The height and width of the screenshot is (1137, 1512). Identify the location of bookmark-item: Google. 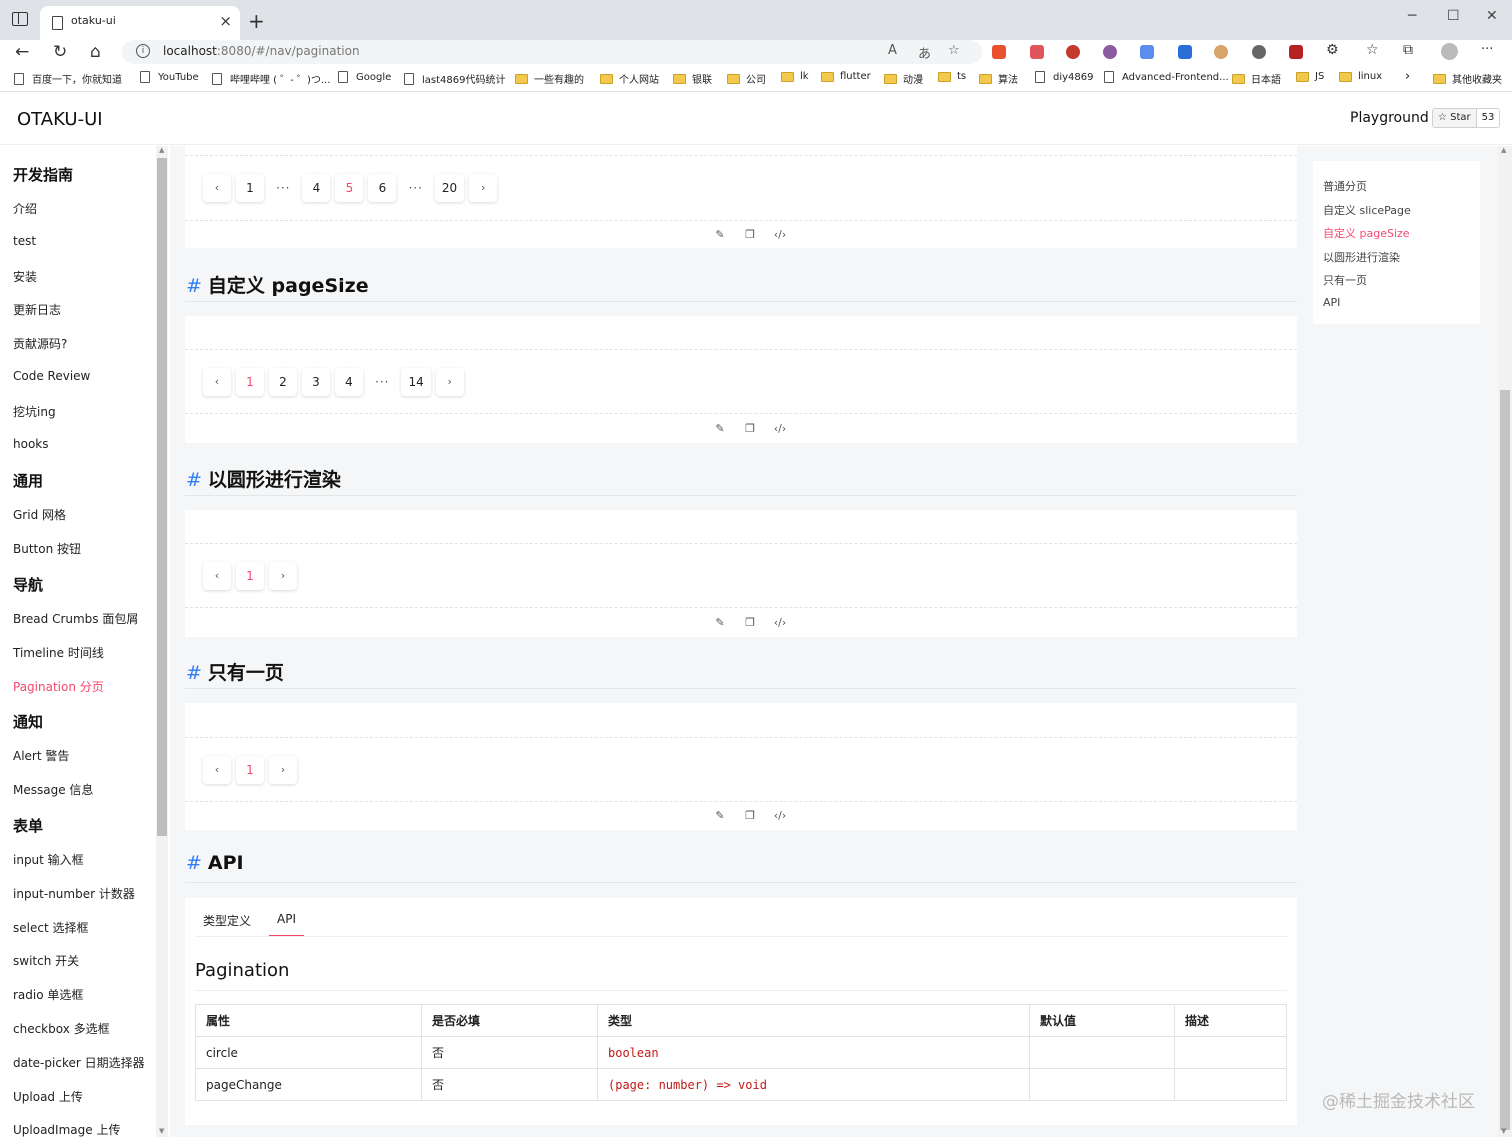
(364, 77).